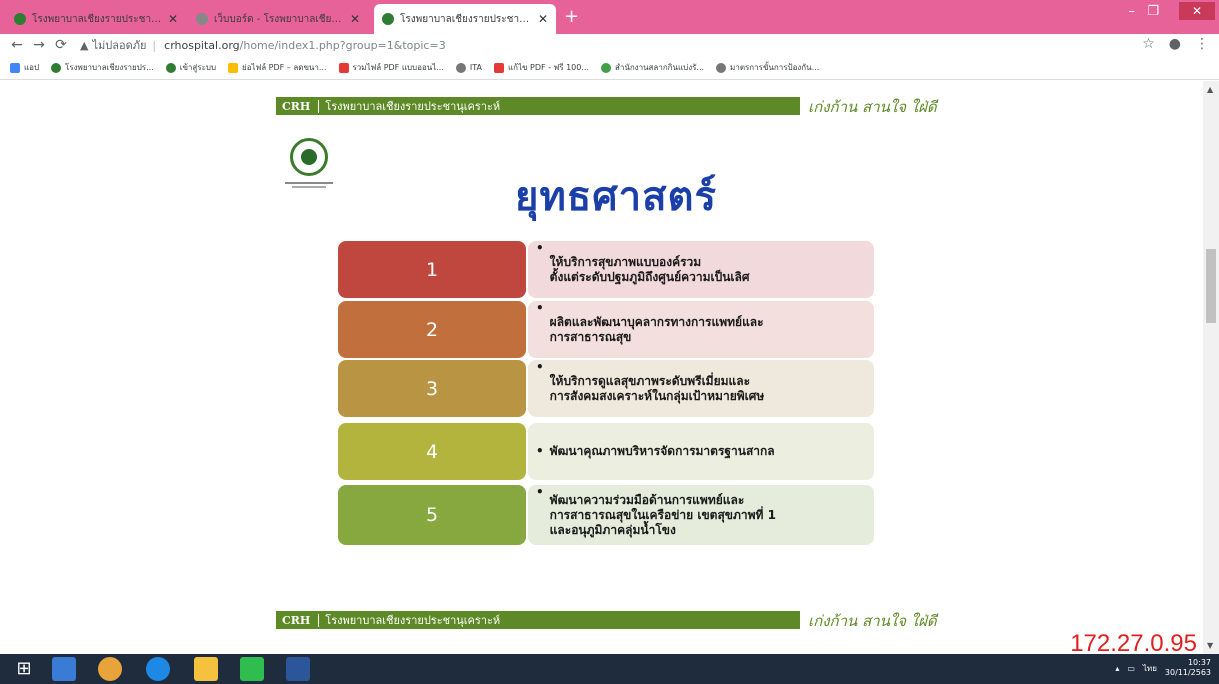  I want to click on lottery-icon, so click(605, 67).